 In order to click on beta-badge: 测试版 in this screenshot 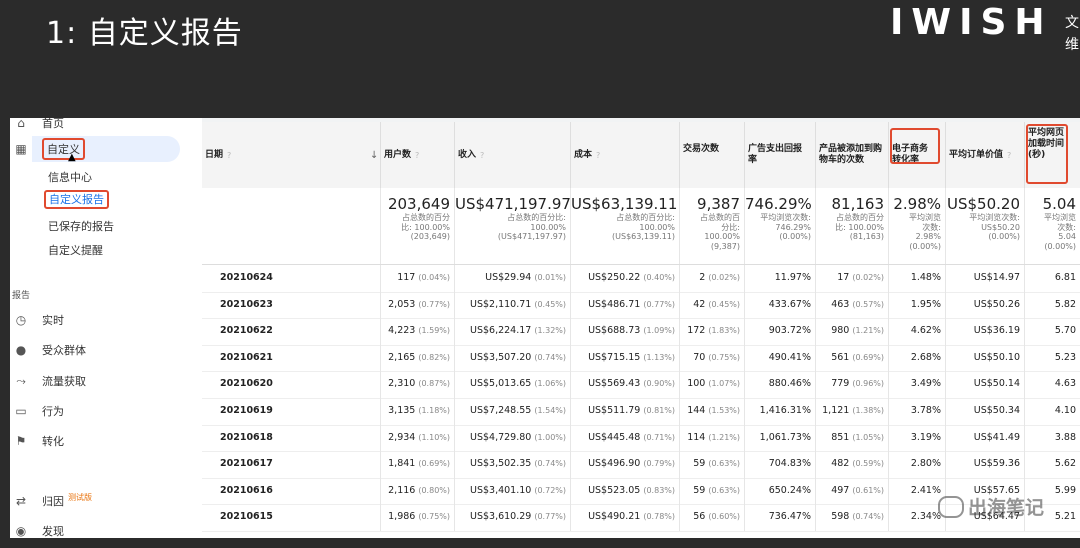, I will do `click(80, 497)`.